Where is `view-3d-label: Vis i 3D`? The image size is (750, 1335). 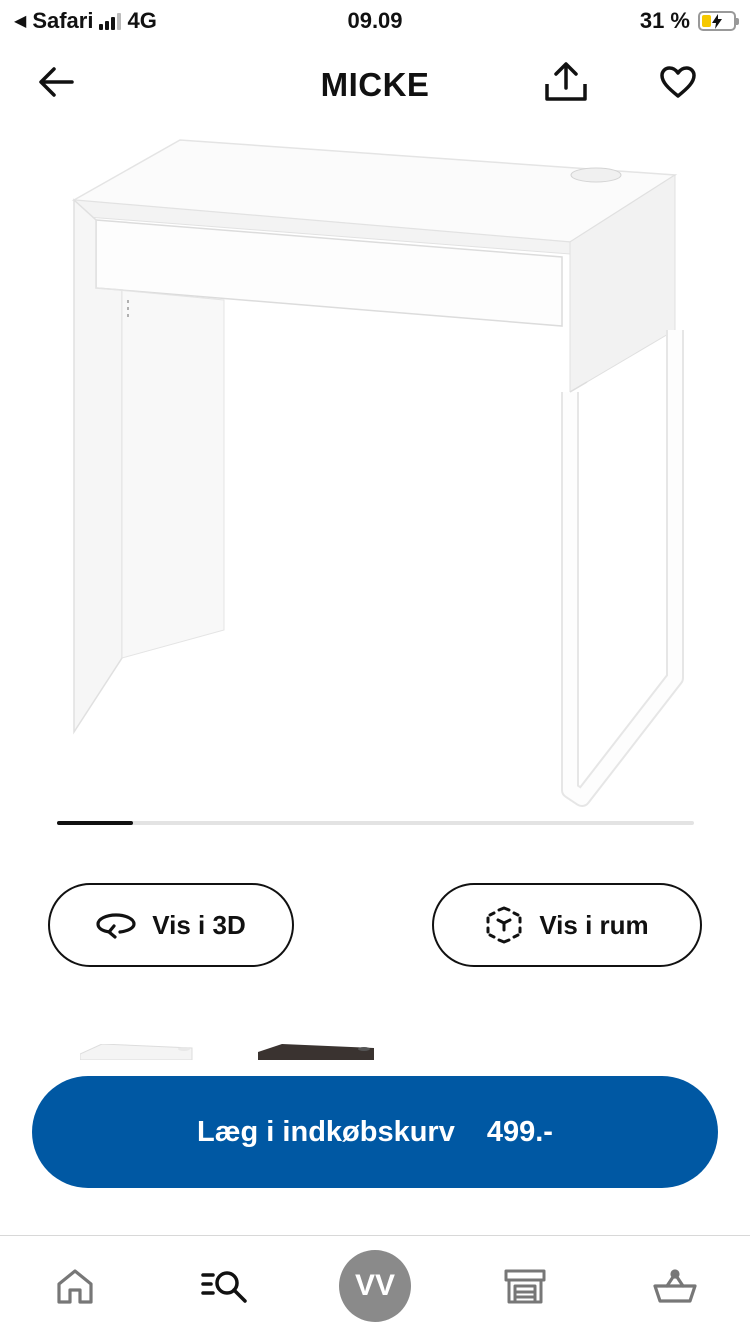 view-3d-label: Vis i 3D is located at coordinates (199, 924).